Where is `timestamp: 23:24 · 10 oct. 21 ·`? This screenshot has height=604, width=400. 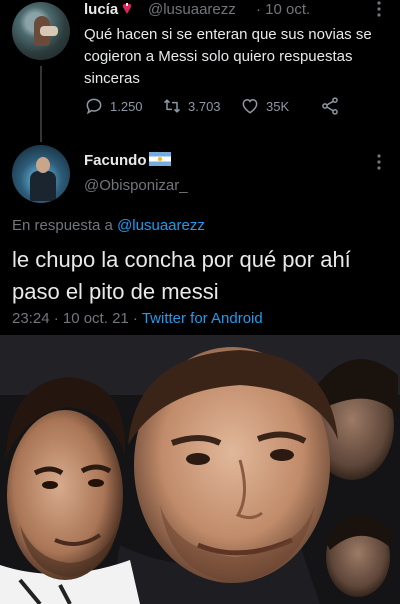 timestamp: 23:24 · 10 oct. 21 · is located at coordinates (75, 318).